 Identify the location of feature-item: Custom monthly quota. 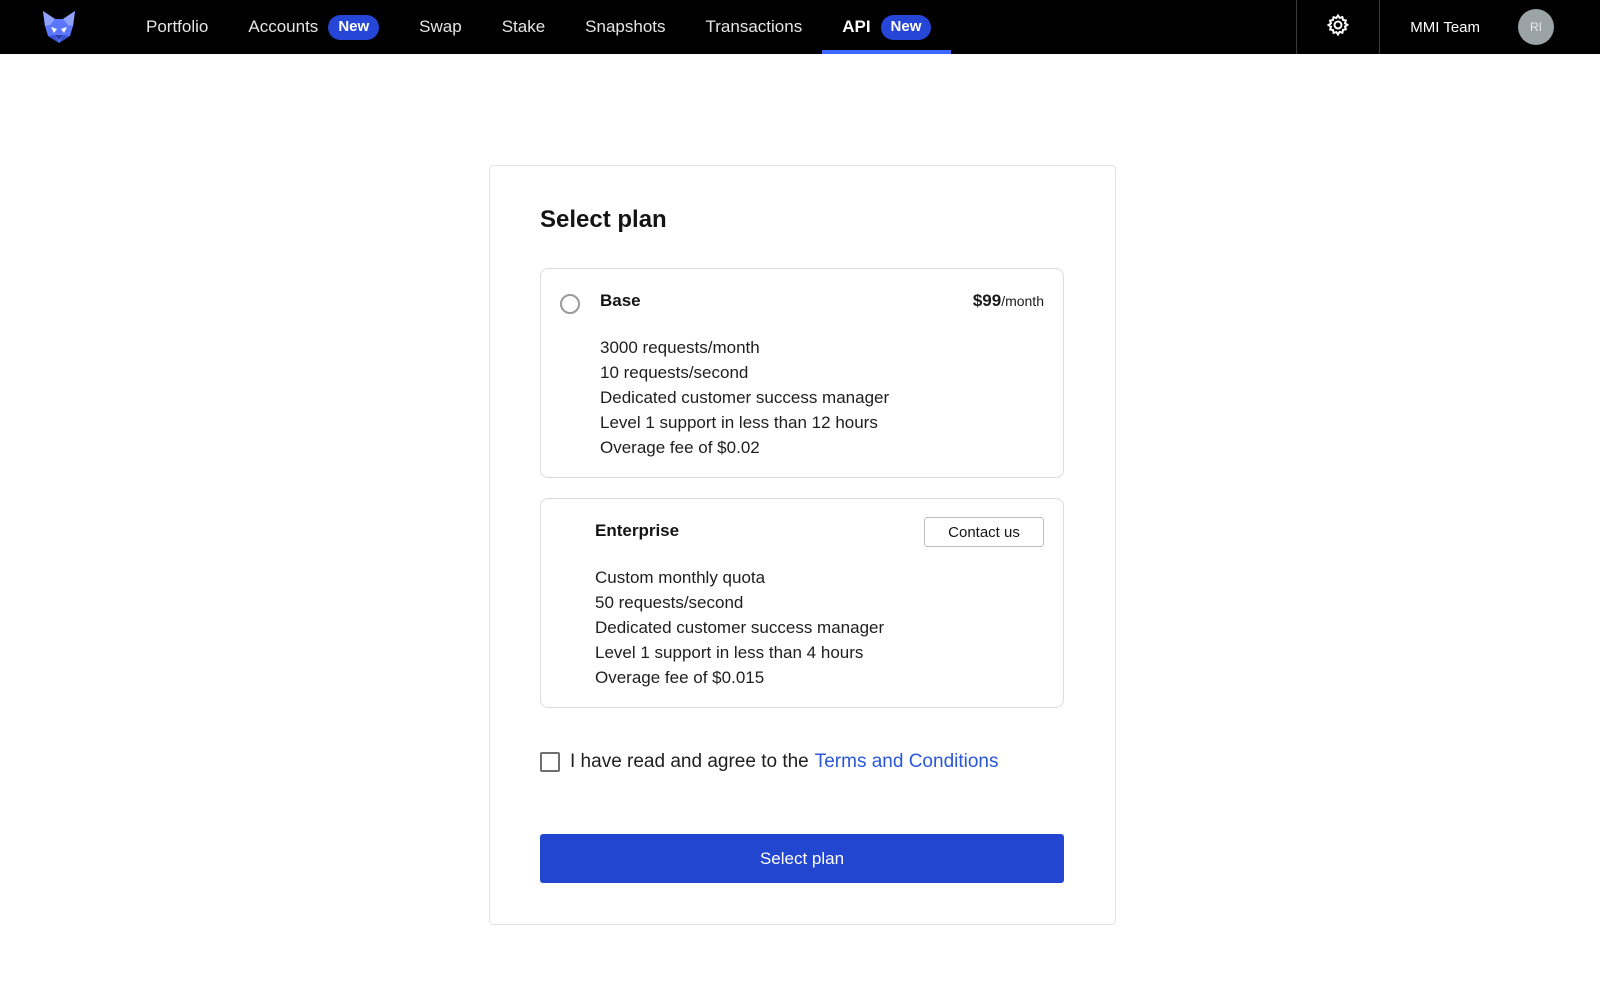
(680, 577).